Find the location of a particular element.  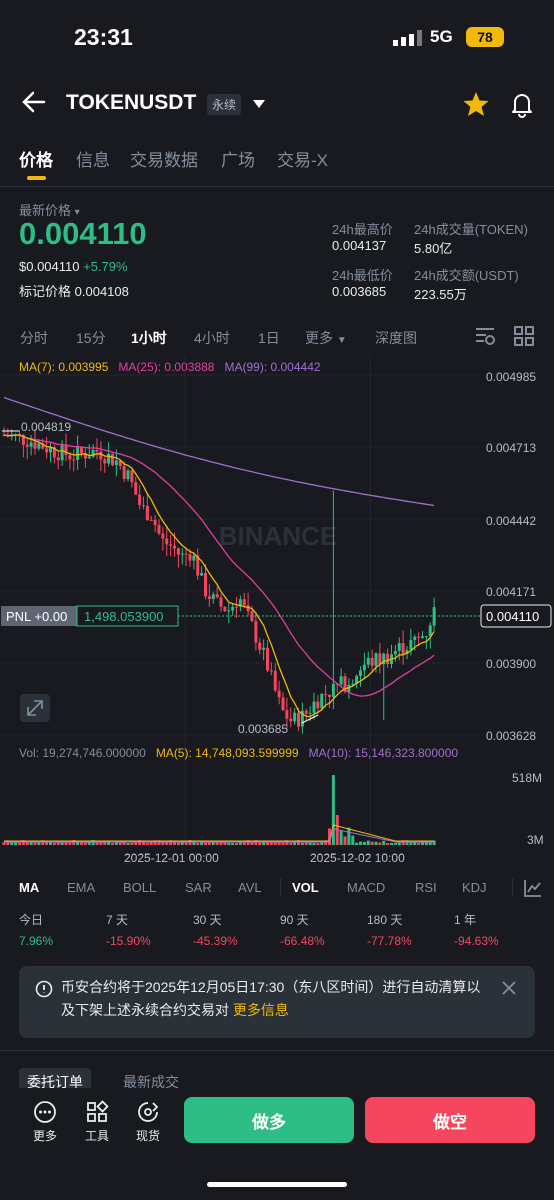

indicator-vol: VOL is located at coordinates (305, 887).